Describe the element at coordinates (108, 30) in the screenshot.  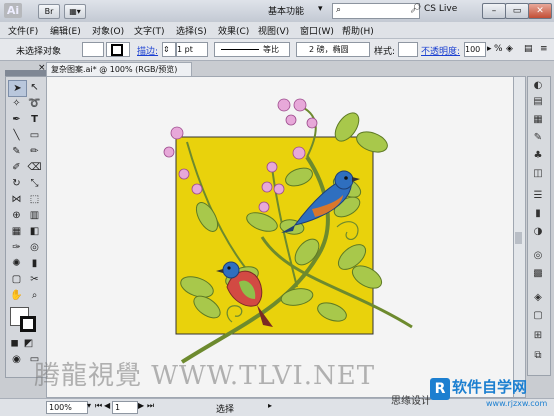
I see `menu-object: 对象(O)` at that location.